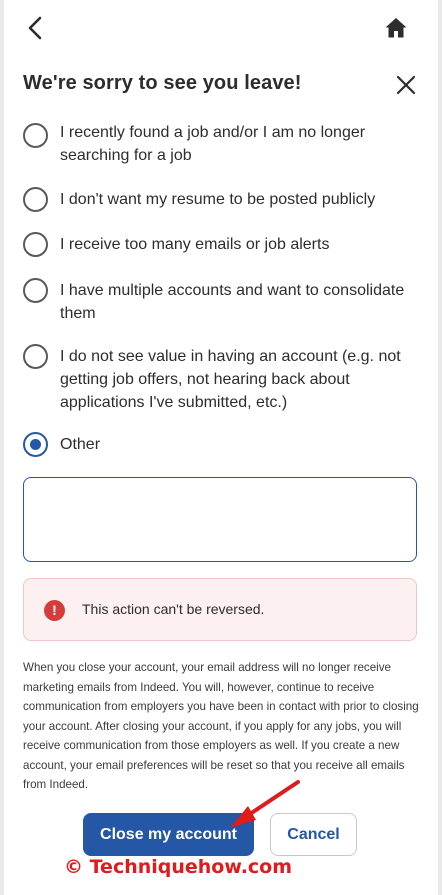  I want to click on warning-alert: ! This action can't be reversed., so click(220, 609).